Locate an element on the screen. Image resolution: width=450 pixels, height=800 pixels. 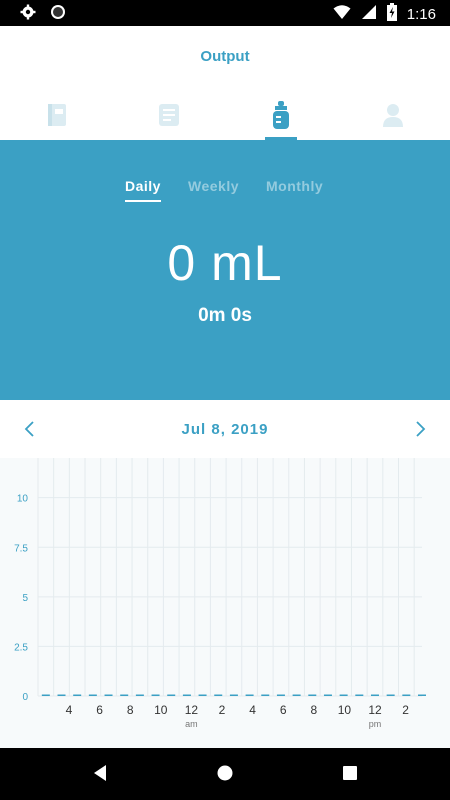
date-navigator: Jul 8, 2019 is located at coordinates (225, 429).